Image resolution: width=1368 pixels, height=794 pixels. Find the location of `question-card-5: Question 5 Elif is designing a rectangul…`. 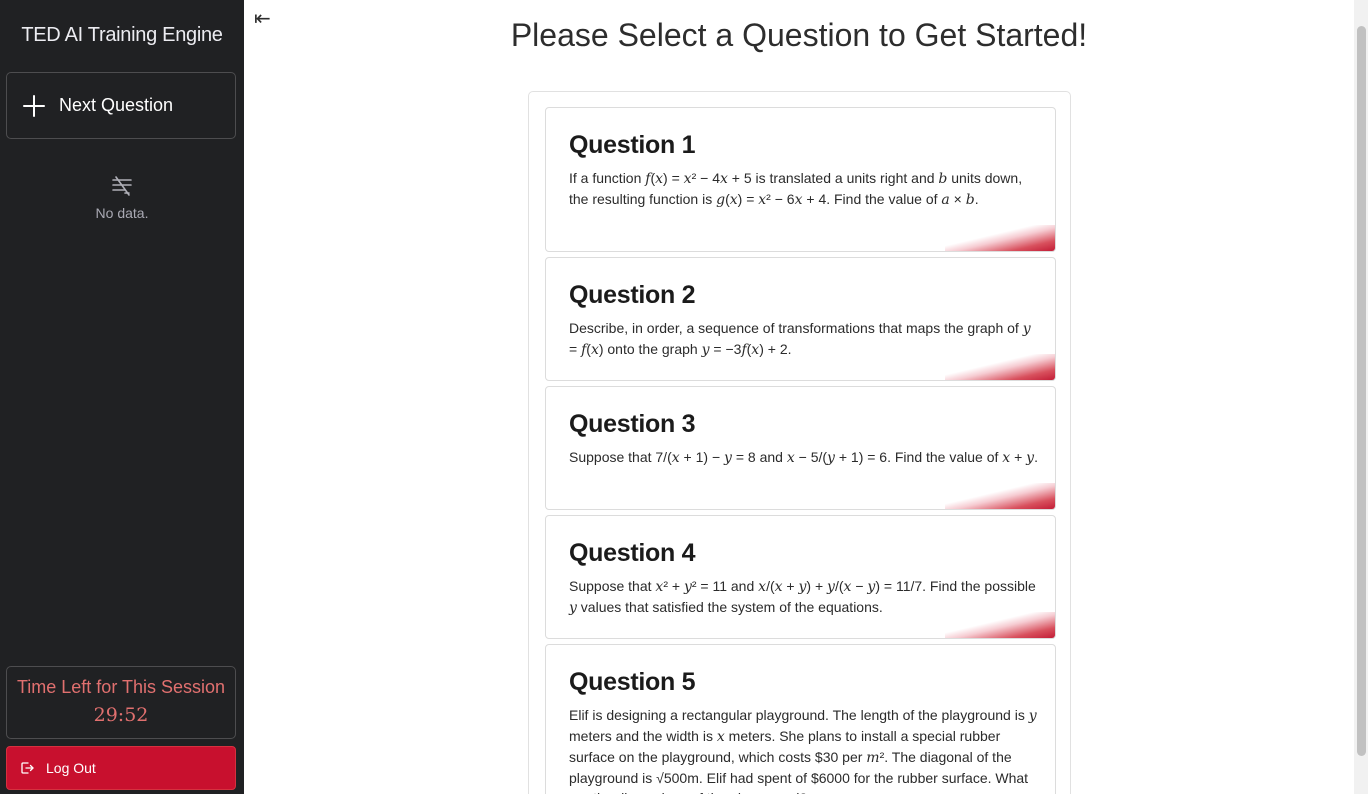

question-card-5: Question 5 Elif is designing a rectangul… is located at coordinates (800, 719).